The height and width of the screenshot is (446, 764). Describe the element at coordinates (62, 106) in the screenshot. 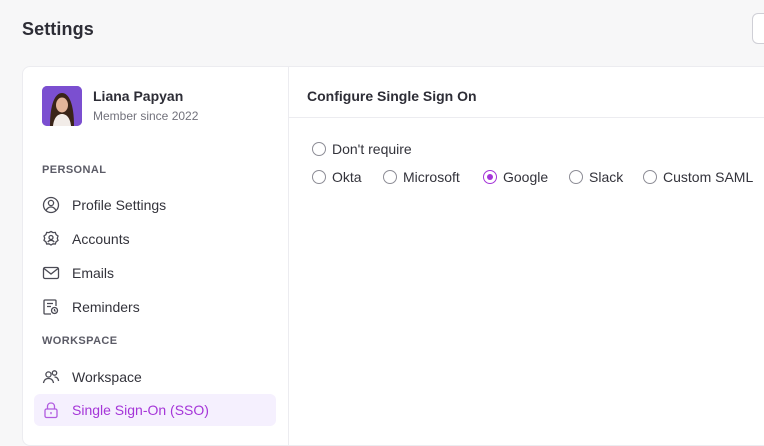

I see `avatar` at that location.